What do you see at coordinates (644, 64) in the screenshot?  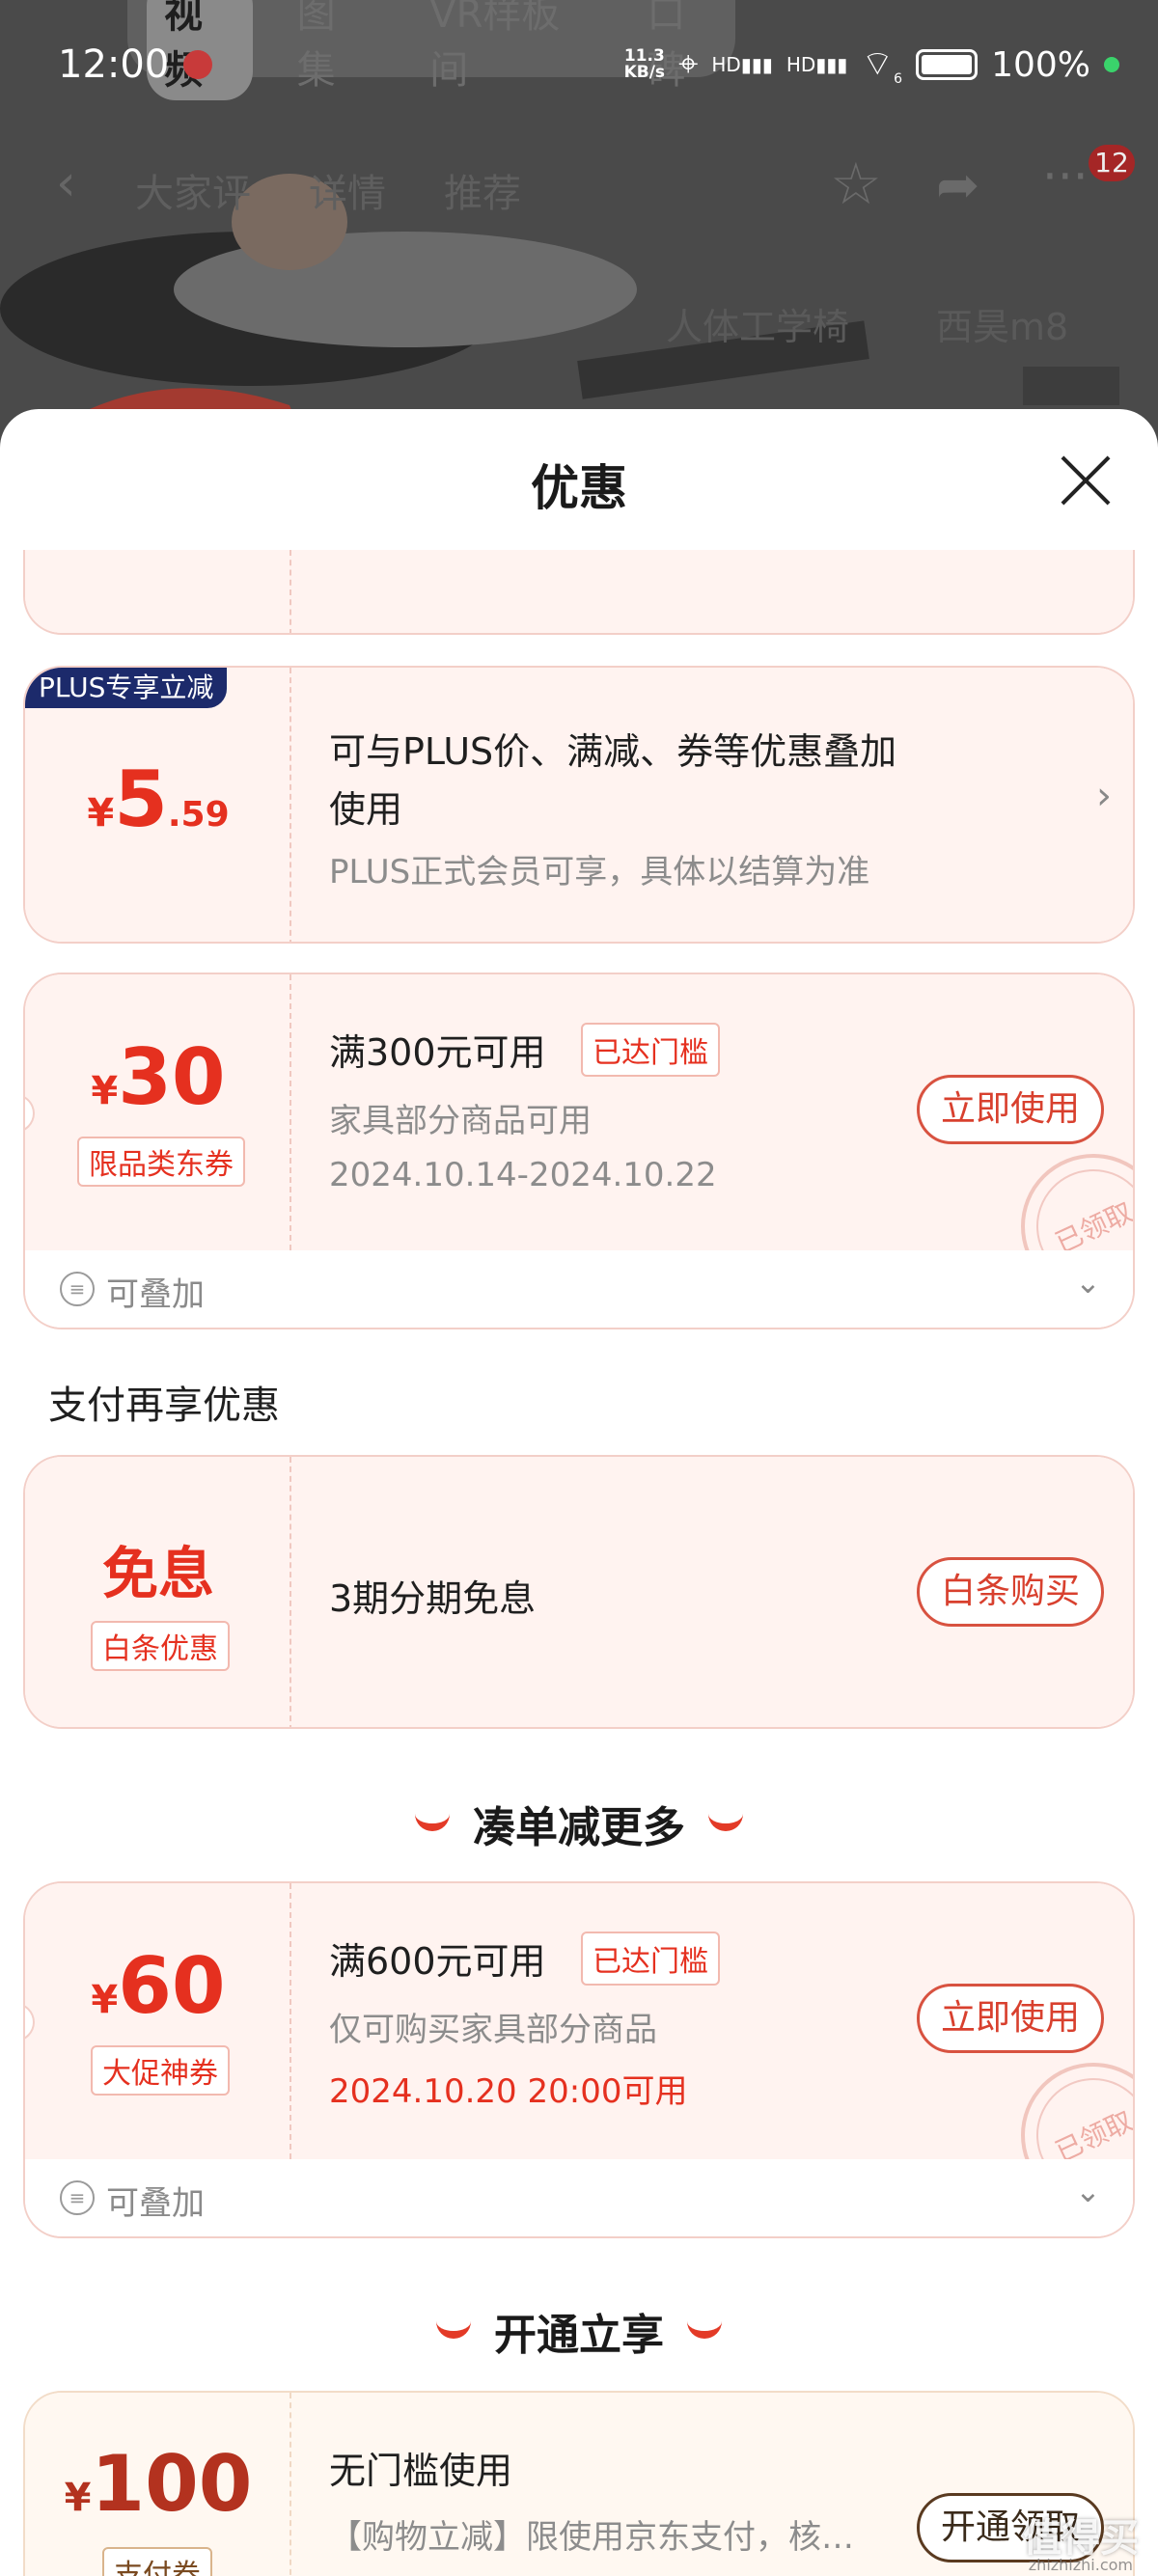 I see `network-speed: 11.3 KB/s` at bounding box center [644, 64].